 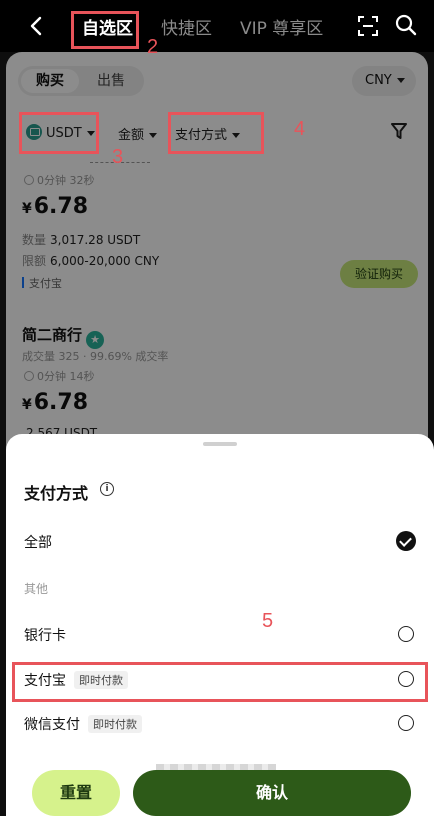 What do you see at coordinates (52, 725) in the screenshot?
I see `option-label: 微信支付` at bounding box center [52, 725].